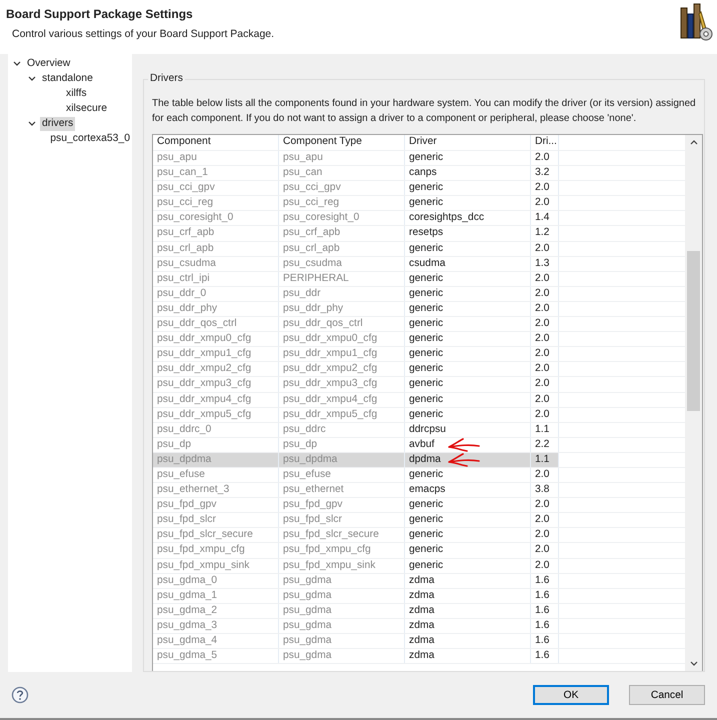 This screenshot has height=720, width=717. What do you see at coordinates (421, 595) in the screenshot?
I see `table-cell: zdma` at bounding box center [421, 595].